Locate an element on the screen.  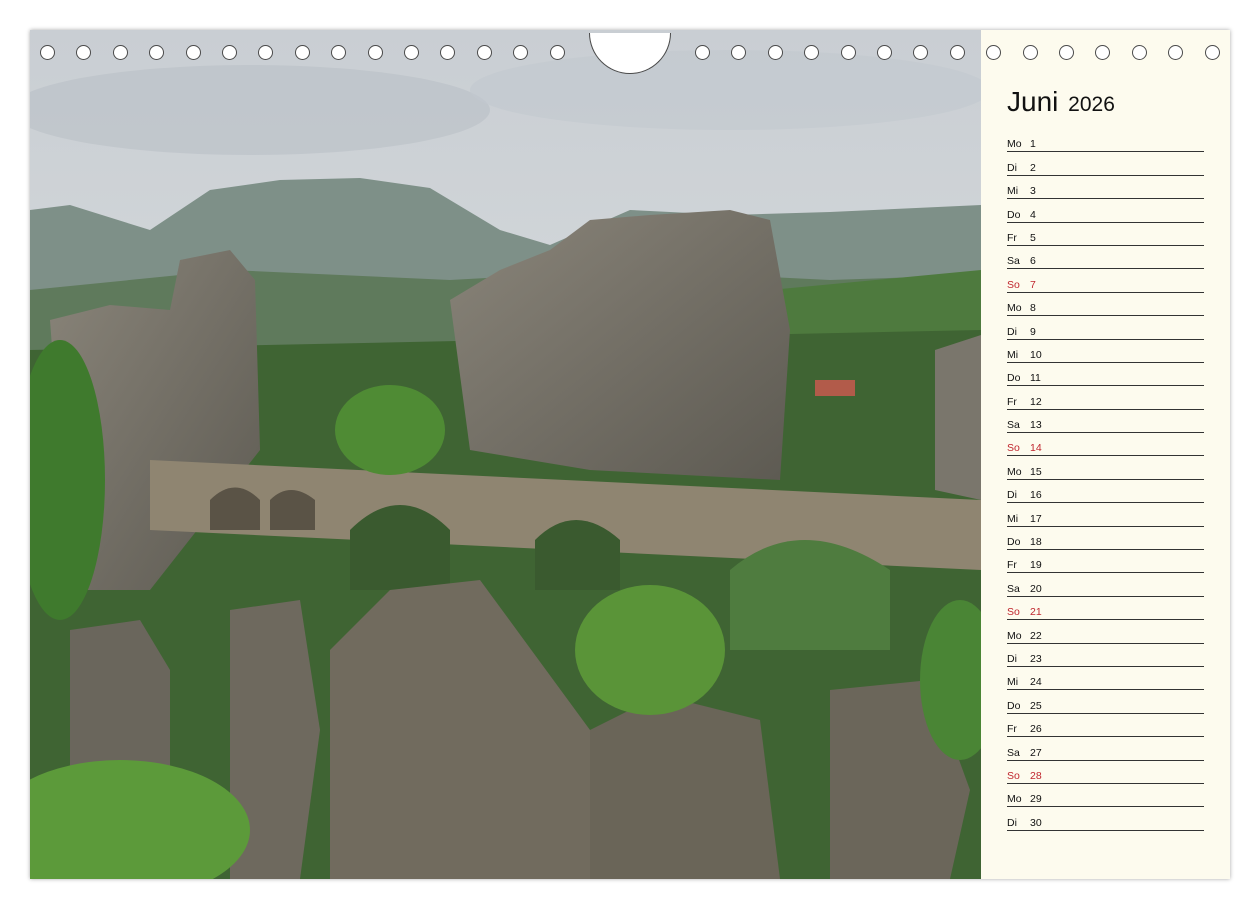
day-row: Di 30 is located at coordinates (1105, 819).